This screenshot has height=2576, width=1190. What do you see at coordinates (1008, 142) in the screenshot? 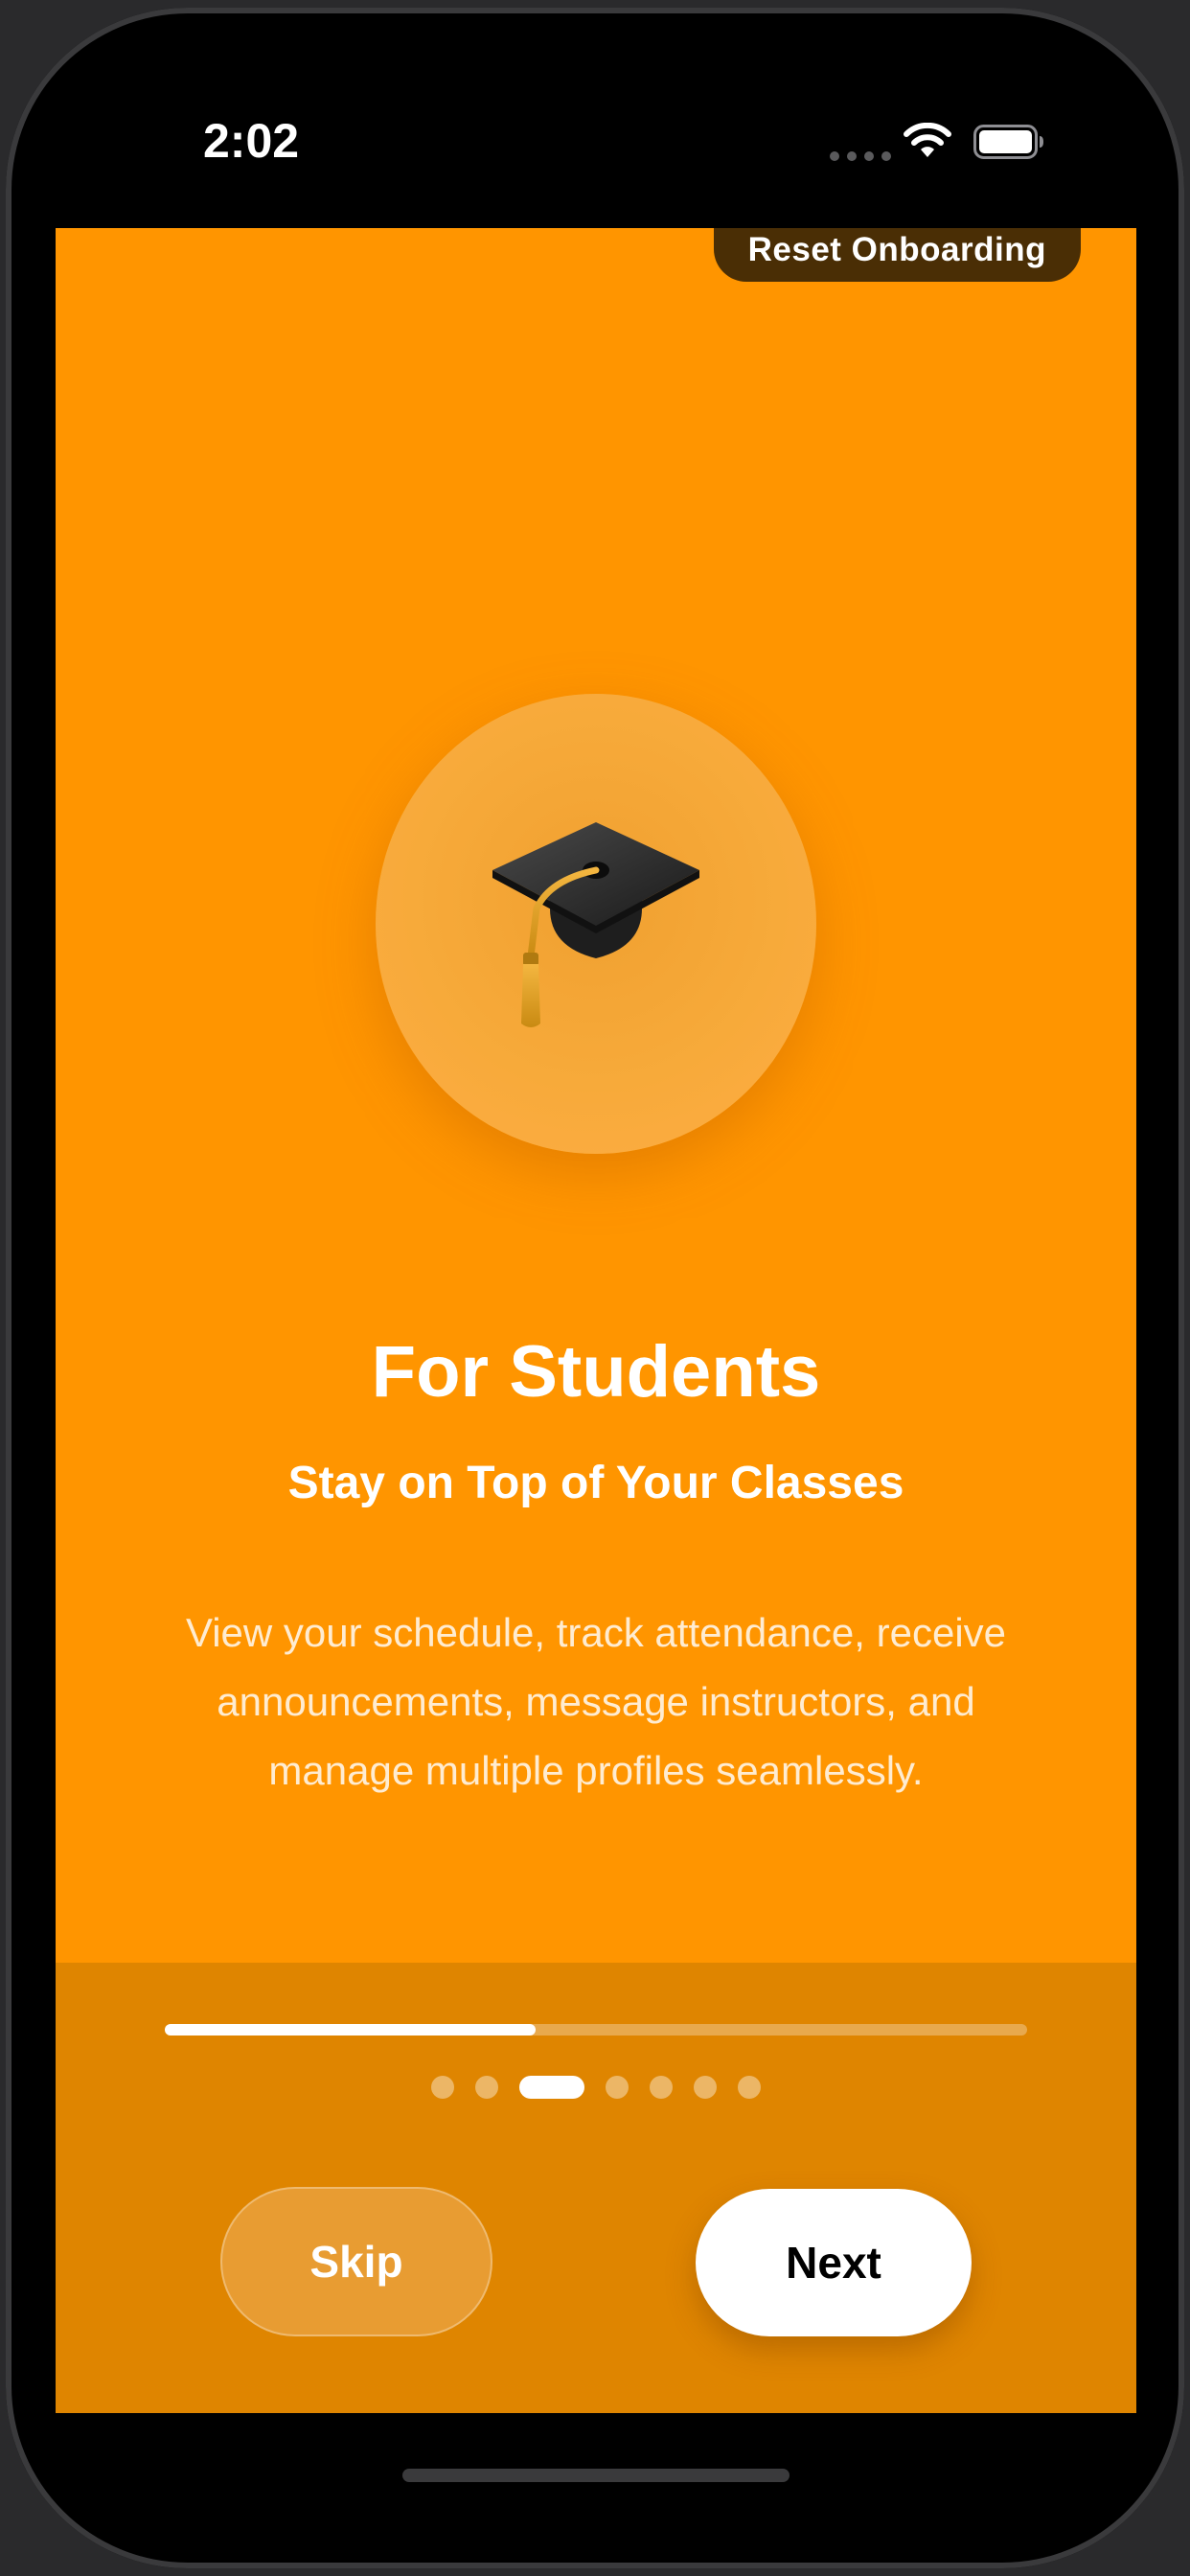
I see `battery-icon` at bounding box center [1008, 142].